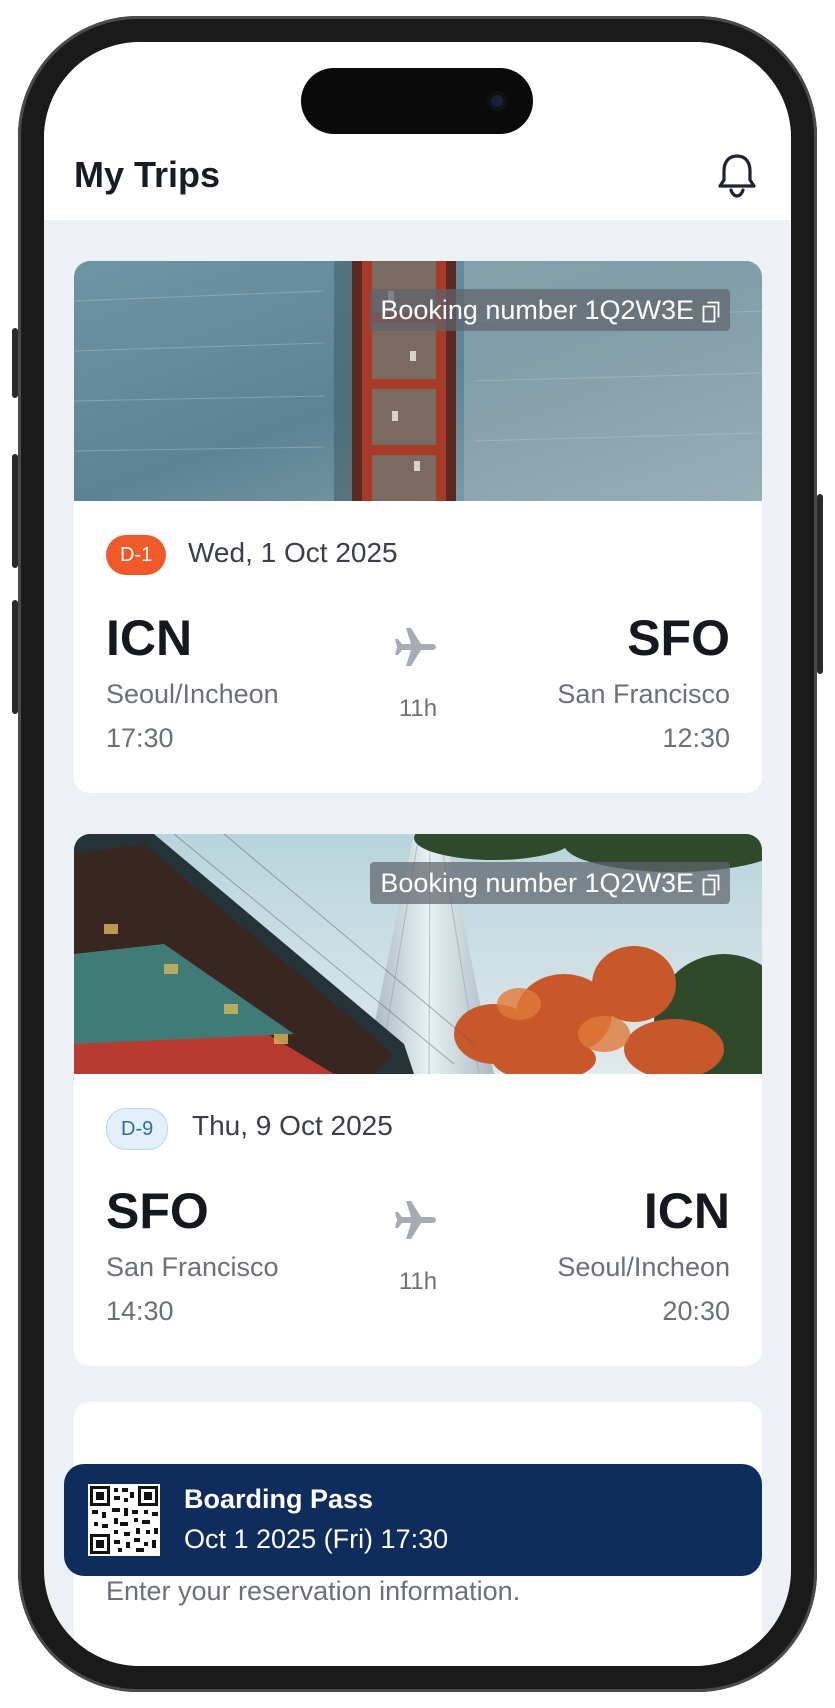 This screenshot has width=835, height=1708. What do you see at coordinates (413, 1520) in the screenshot?
I see `boarding-pass-banner: Boarding Pass Oct 1 2025 (Fri) 17:30` at bounding box center [413, 1520].